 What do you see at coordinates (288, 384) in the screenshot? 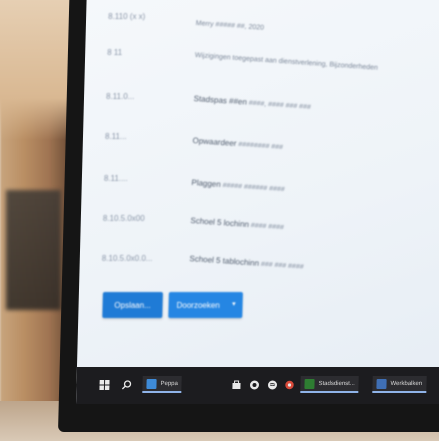
I see `settings-icon` at bounding box center [288, 384].